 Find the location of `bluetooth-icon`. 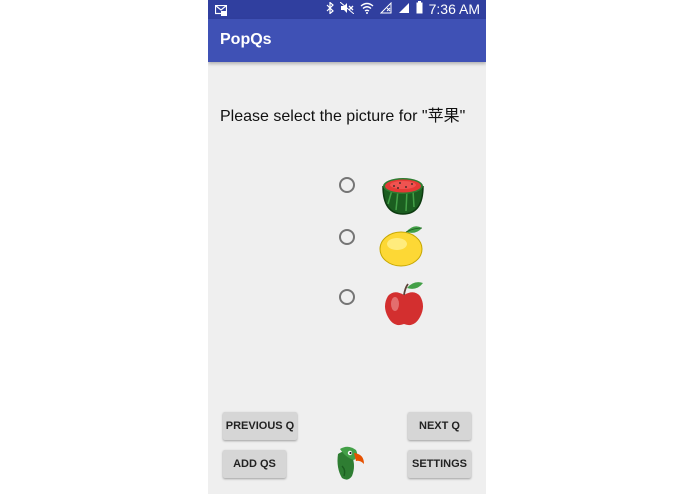

bluetooth-icon is located at coordinates (330, 9).